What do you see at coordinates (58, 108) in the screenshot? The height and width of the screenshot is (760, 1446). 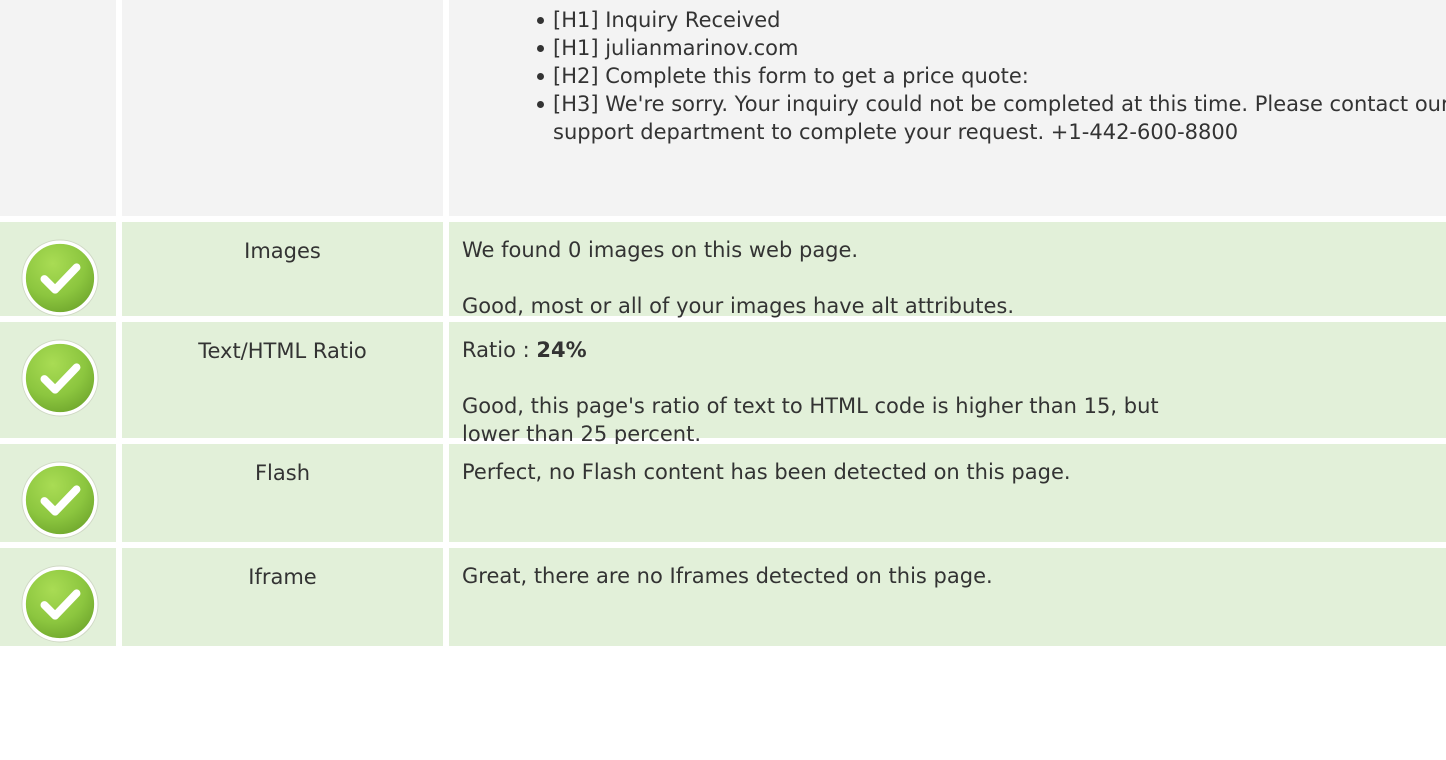 I see `headings-status-cell` at bounding box center [58, 108].